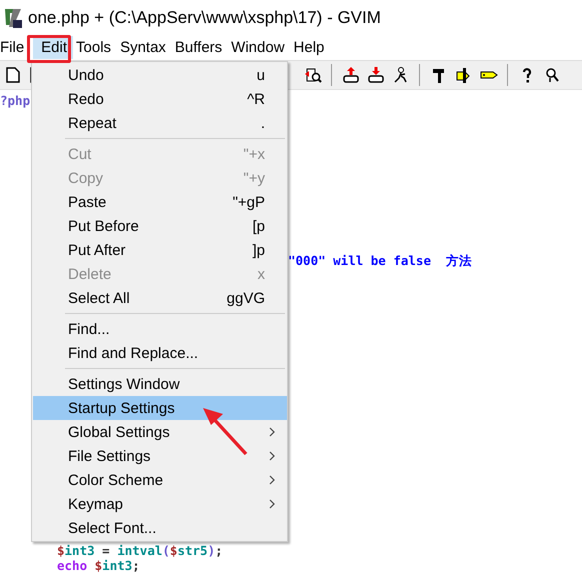 Image resolution: width=582 pixels, height=577 pixels. Describe the element at coordinates (160, 384) in the screenshot. I see `menu-item: Settings Window` at that location.